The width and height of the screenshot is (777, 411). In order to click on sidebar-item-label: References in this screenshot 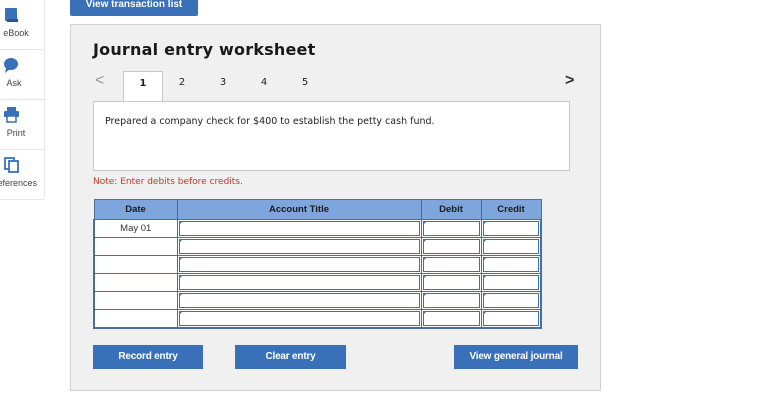, I will do `click(19, 183)`.